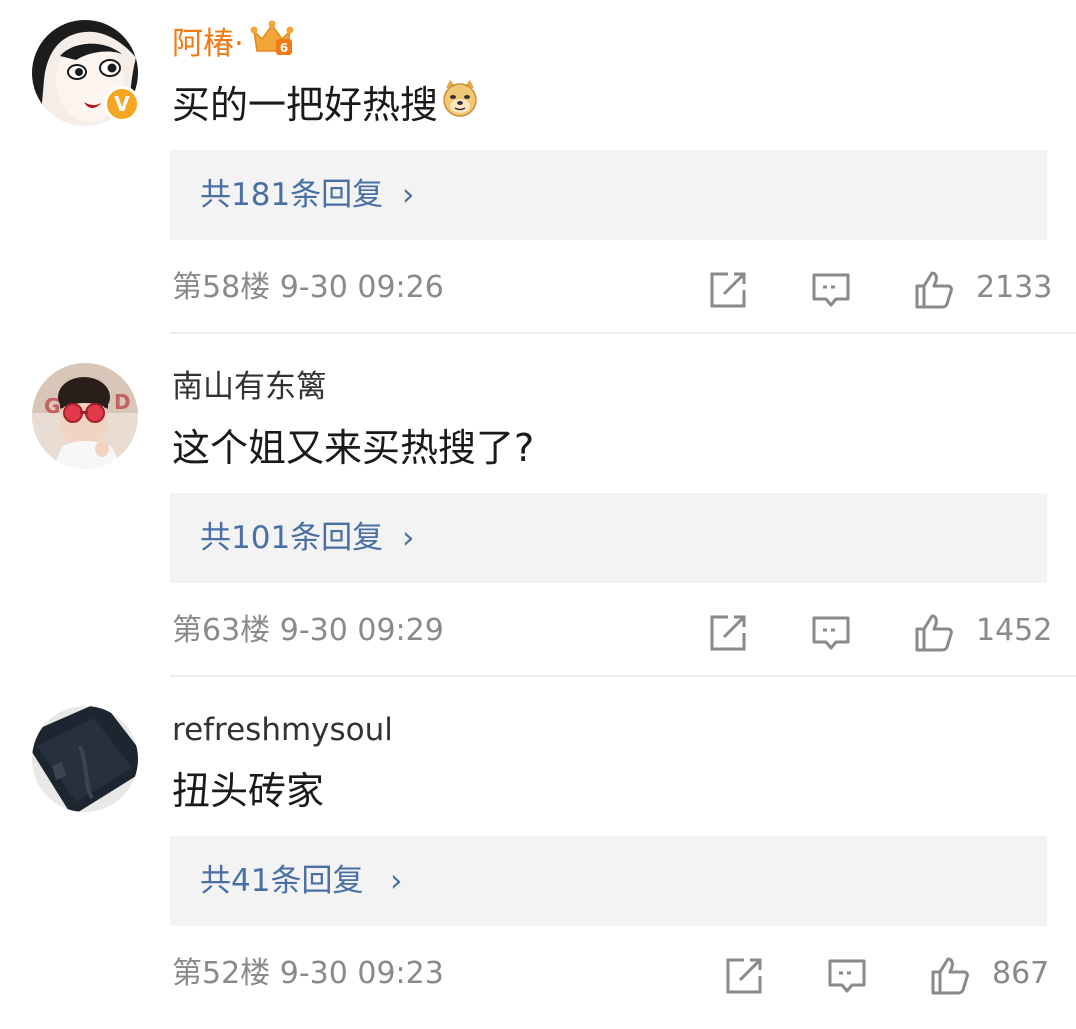 Image resolution: width=1076 pixels, height=1029 pixels. I want to click on floor-number: 第58楼, so click(221, 287).